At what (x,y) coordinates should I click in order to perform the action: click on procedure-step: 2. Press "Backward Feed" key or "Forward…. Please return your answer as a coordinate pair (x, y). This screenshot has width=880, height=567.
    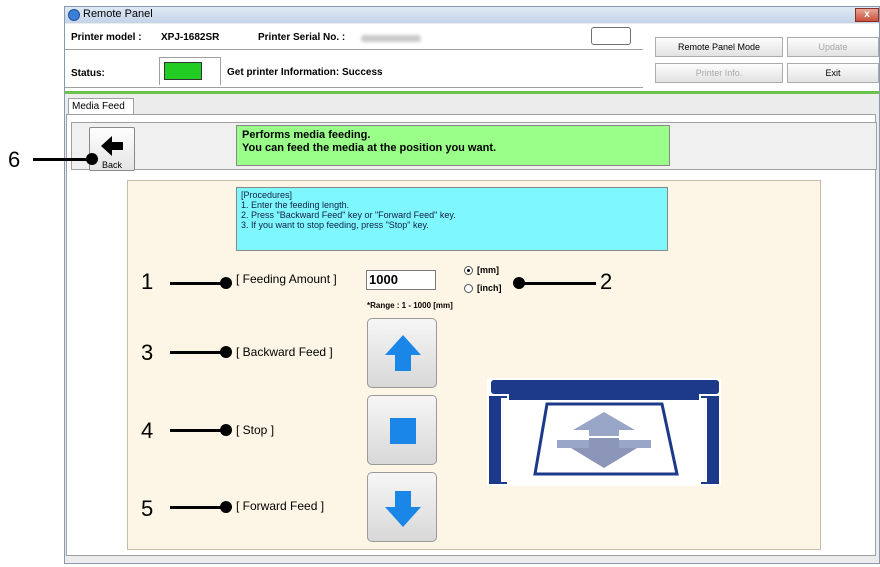
    Looking at the image, I should click on (348, 215).